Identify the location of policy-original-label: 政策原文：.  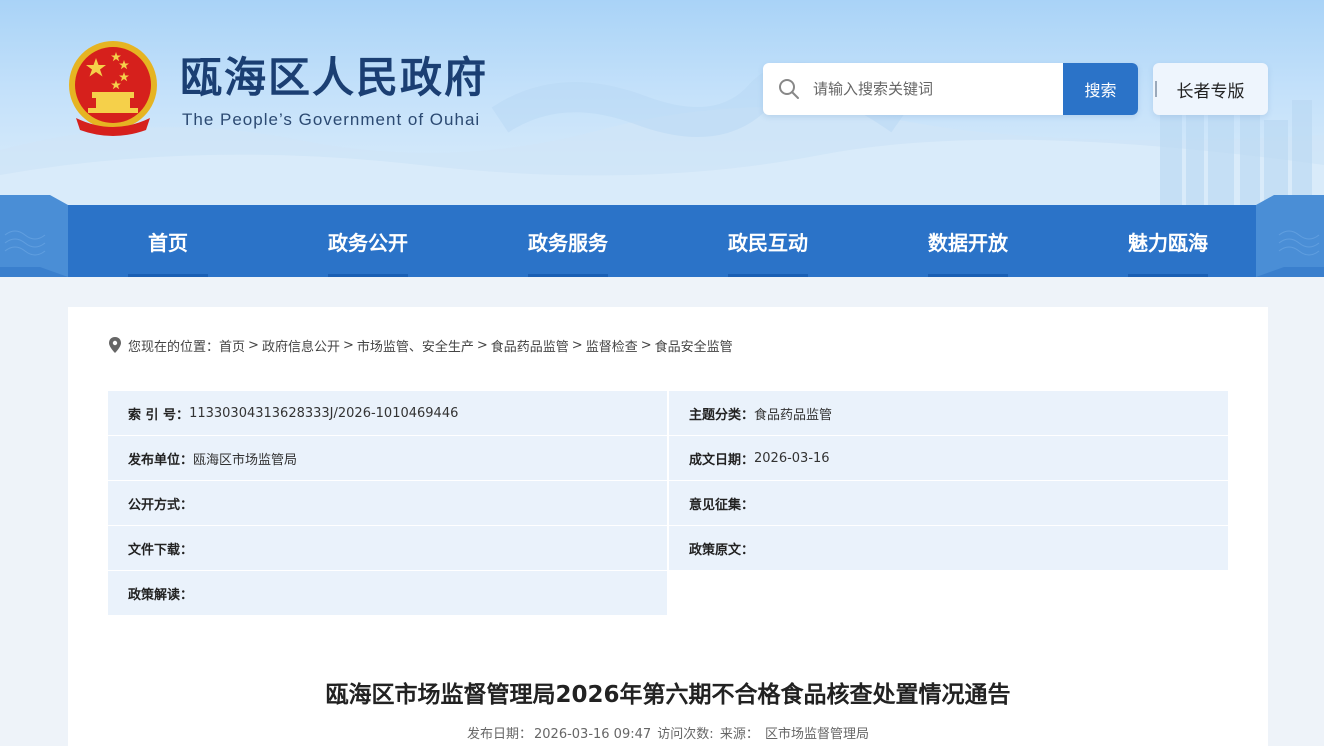
(722, 550).